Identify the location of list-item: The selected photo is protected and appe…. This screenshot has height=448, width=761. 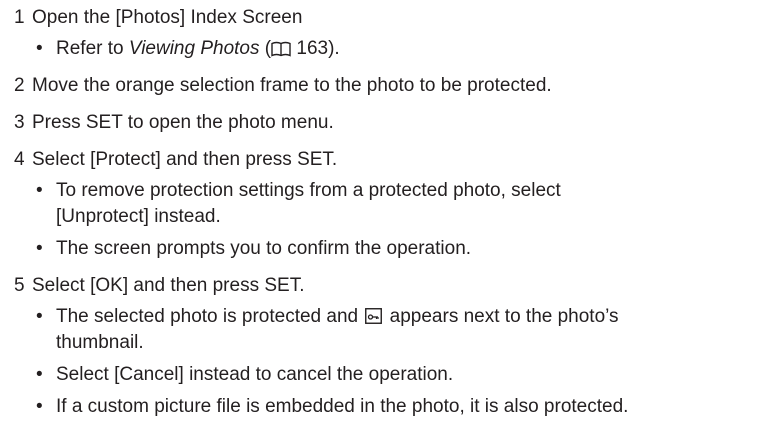
(348, 330).